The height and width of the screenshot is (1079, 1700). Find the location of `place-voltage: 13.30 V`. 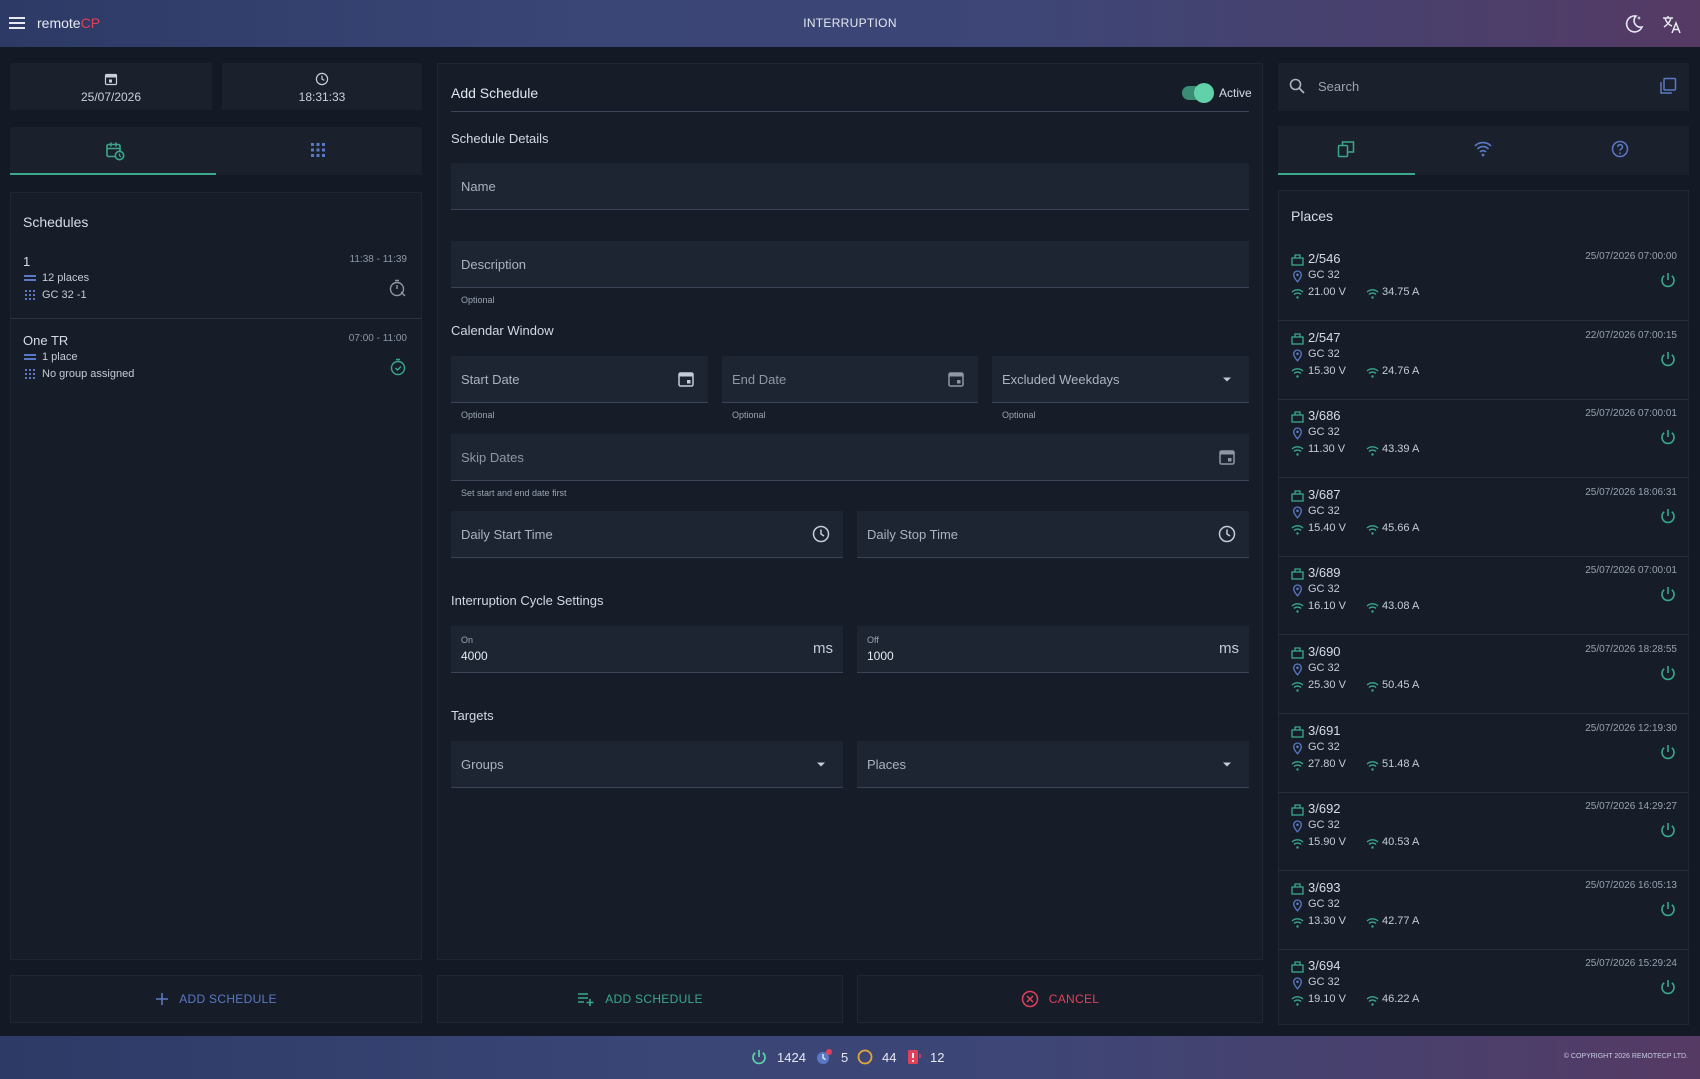

place-voltage: 13.30 V is located at coordinates (1327, 920).